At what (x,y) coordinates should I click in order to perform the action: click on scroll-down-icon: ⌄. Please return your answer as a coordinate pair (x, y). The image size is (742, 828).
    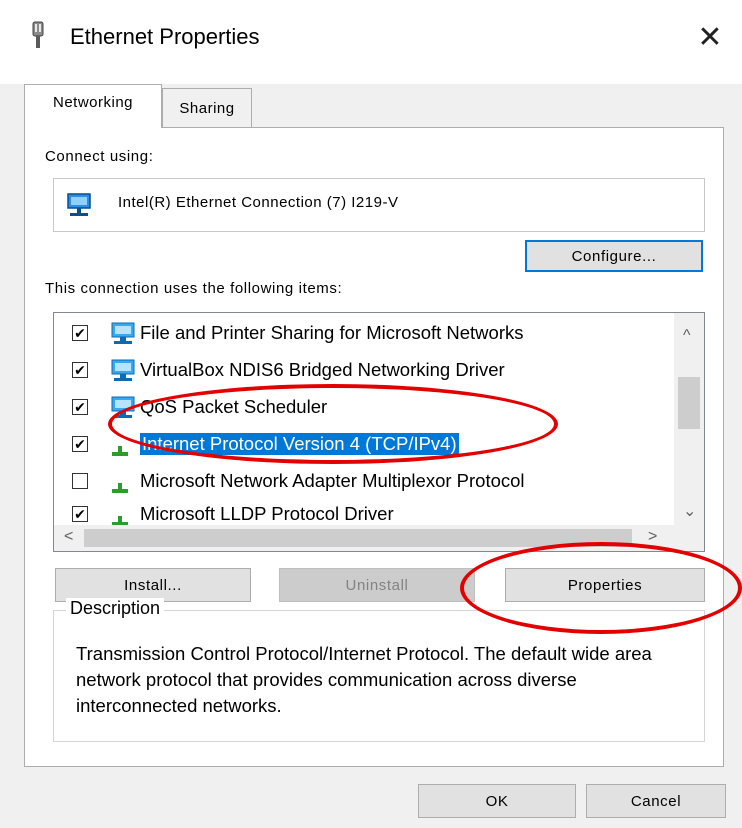
    Looking at the image, I should click on (689, 511).